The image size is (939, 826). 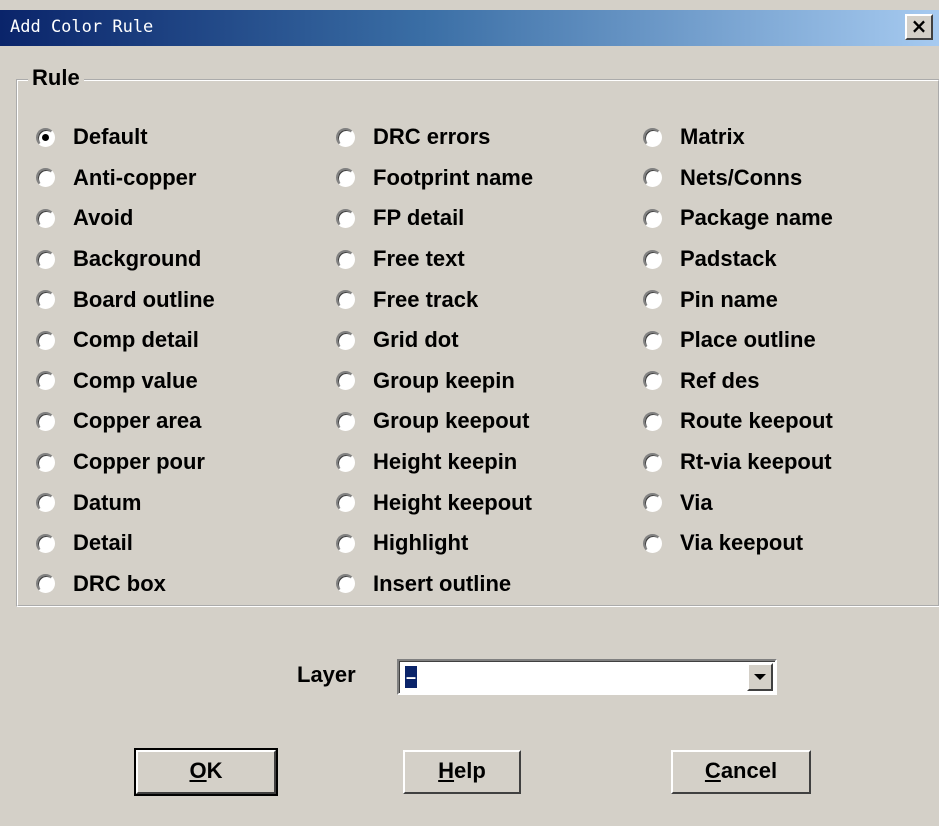 I want to click on rule-radio-fp-detail: FP detail, so click(x=434, y=218).